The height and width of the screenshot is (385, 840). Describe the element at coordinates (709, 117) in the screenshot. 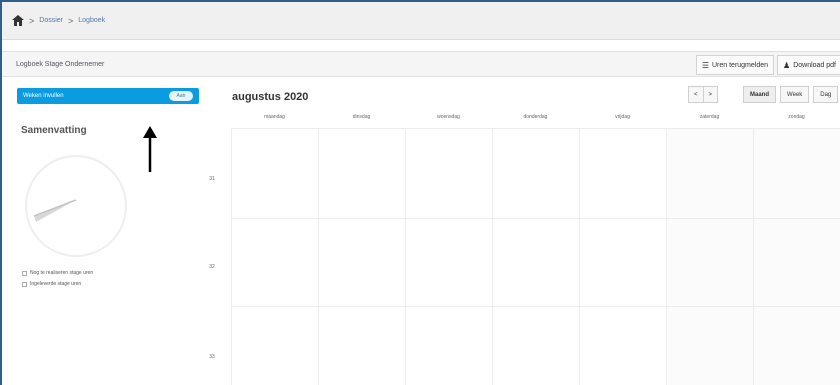

I see `day-header-saturday: zaterdag` at that location.